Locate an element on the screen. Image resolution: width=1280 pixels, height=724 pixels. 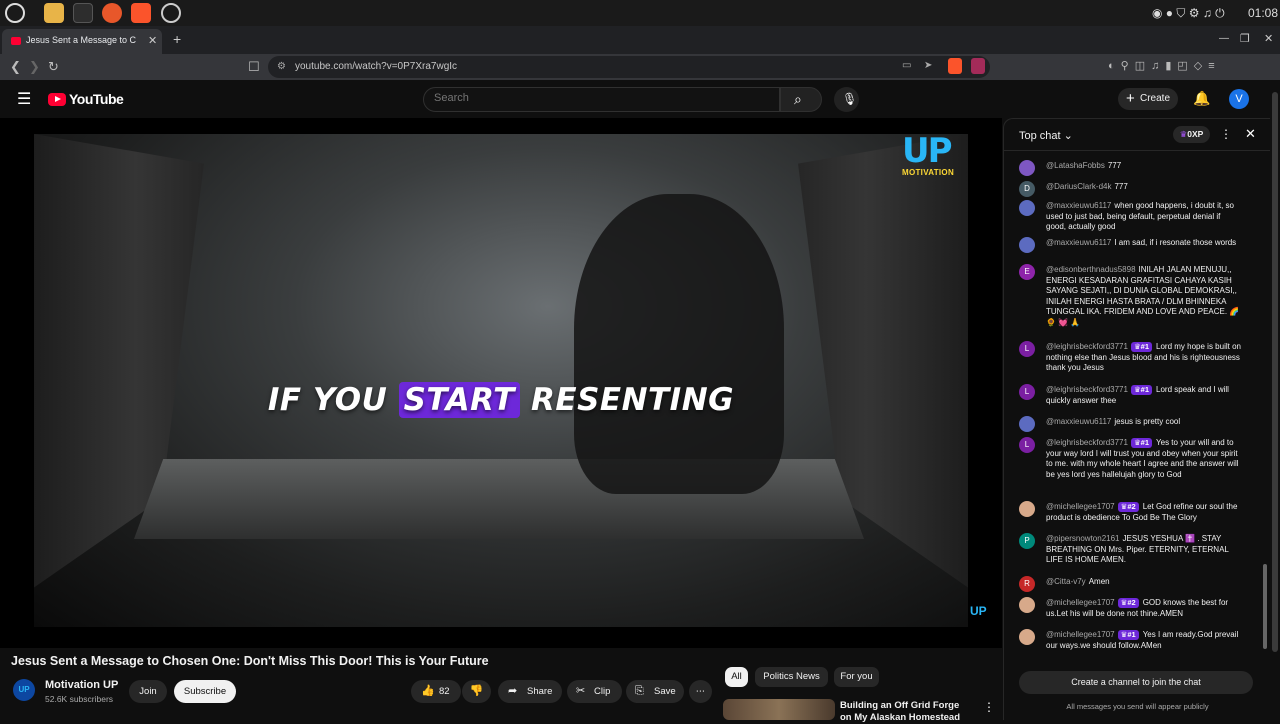
chat-author: @LatashaFobbs is located at coordinates (1075, 165).